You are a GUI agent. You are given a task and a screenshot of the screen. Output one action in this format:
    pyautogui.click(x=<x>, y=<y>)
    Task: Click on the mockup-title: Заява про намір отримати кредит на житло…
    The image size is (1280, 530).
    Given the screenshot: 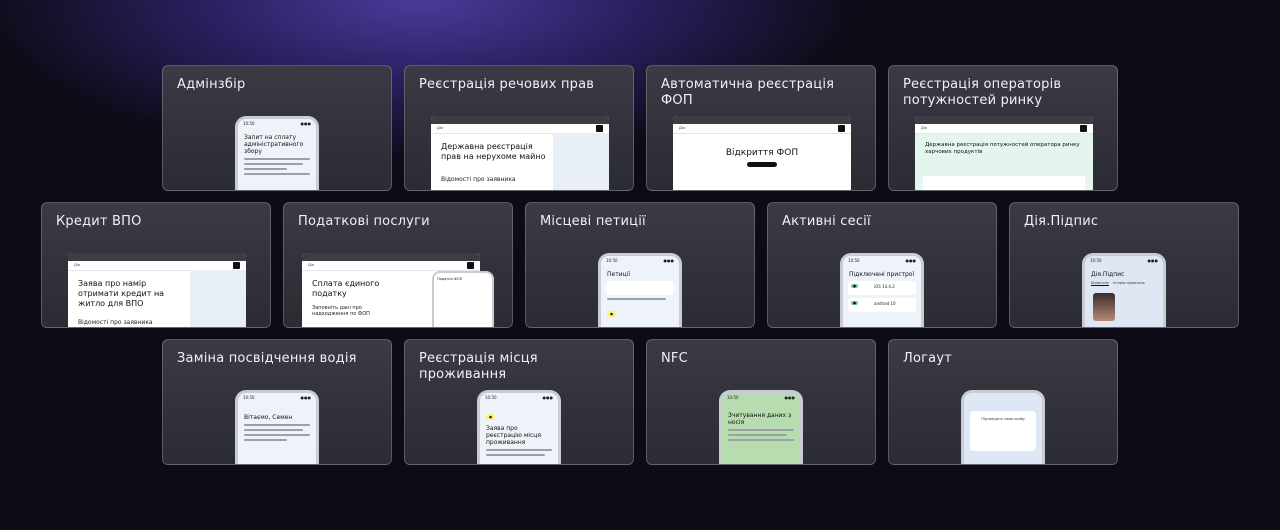 What is the action you would take?
    pyautogui.click(x=121, y=293)
    